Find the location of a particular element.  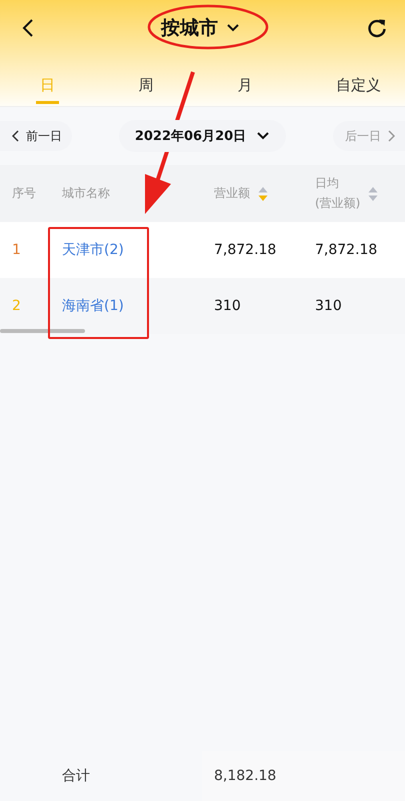

column-header: 日均 (营业额) is located at coordinates (337, 193).